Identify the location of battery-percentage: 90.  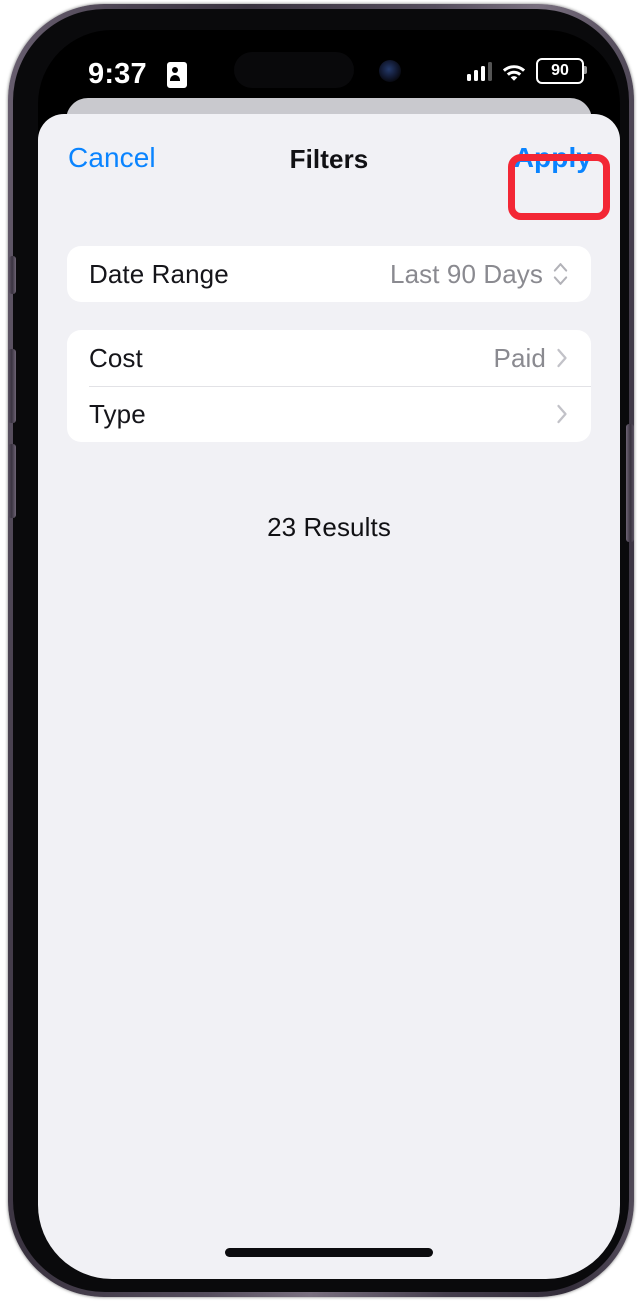
(560, 70).